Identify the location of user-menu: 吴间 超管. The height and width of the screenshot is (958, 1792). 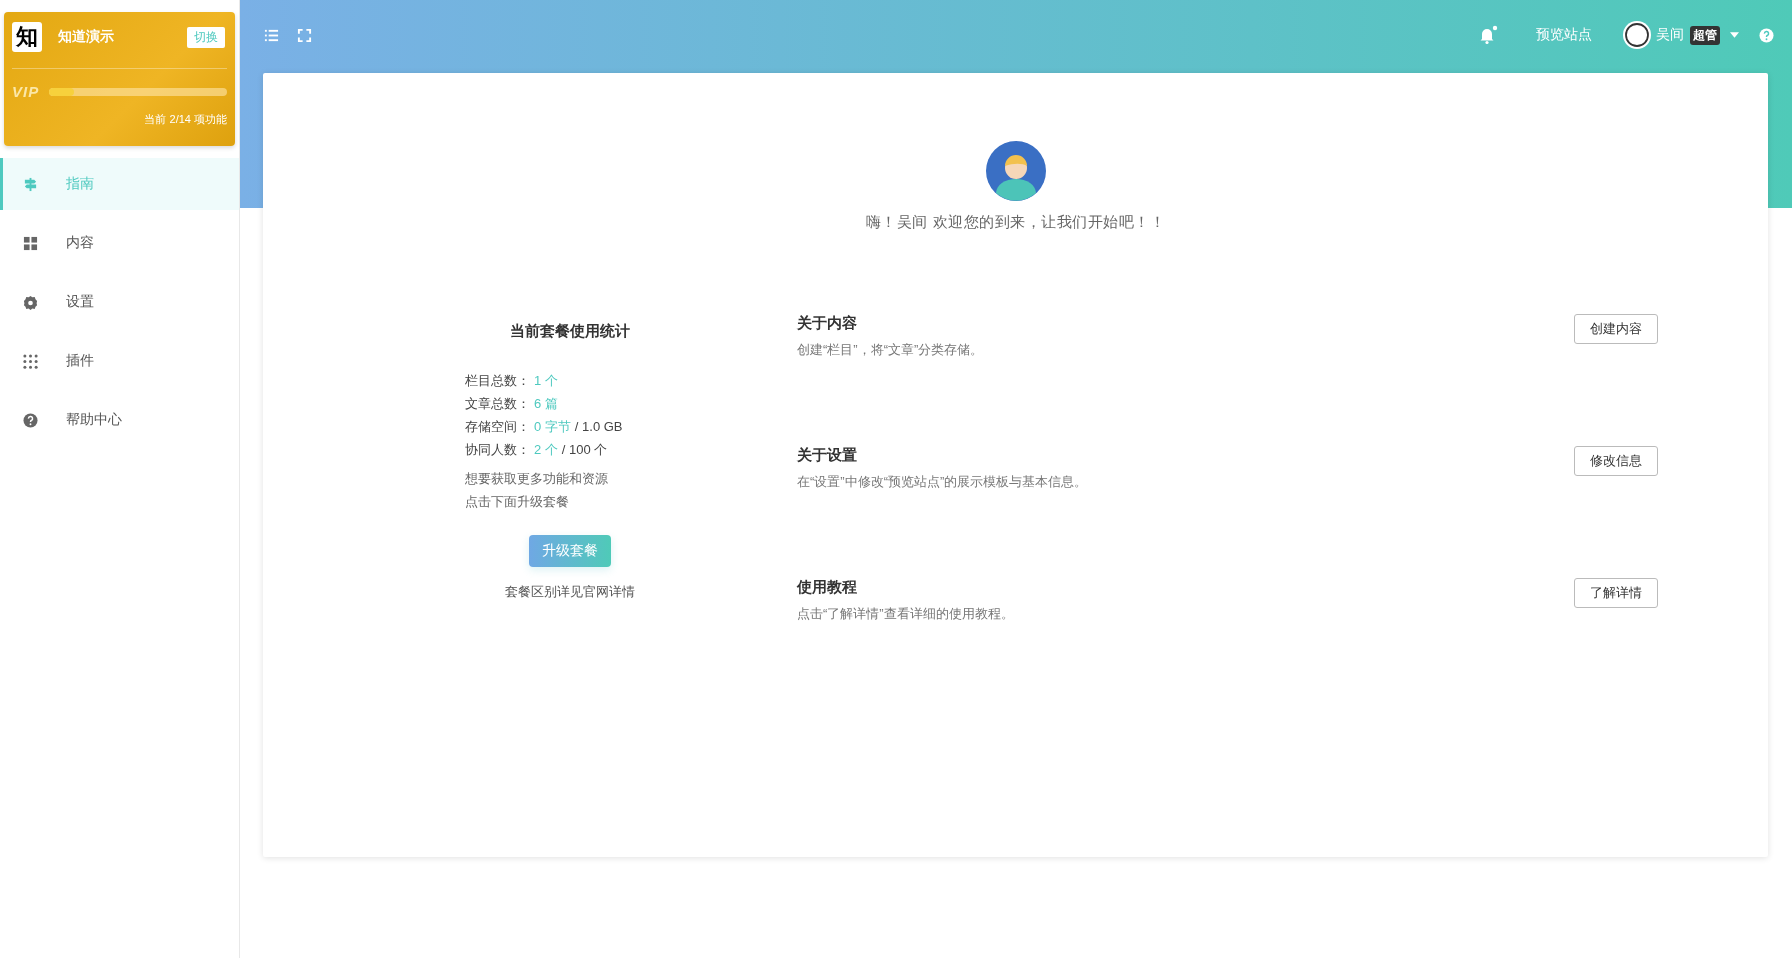
(1680, 35).